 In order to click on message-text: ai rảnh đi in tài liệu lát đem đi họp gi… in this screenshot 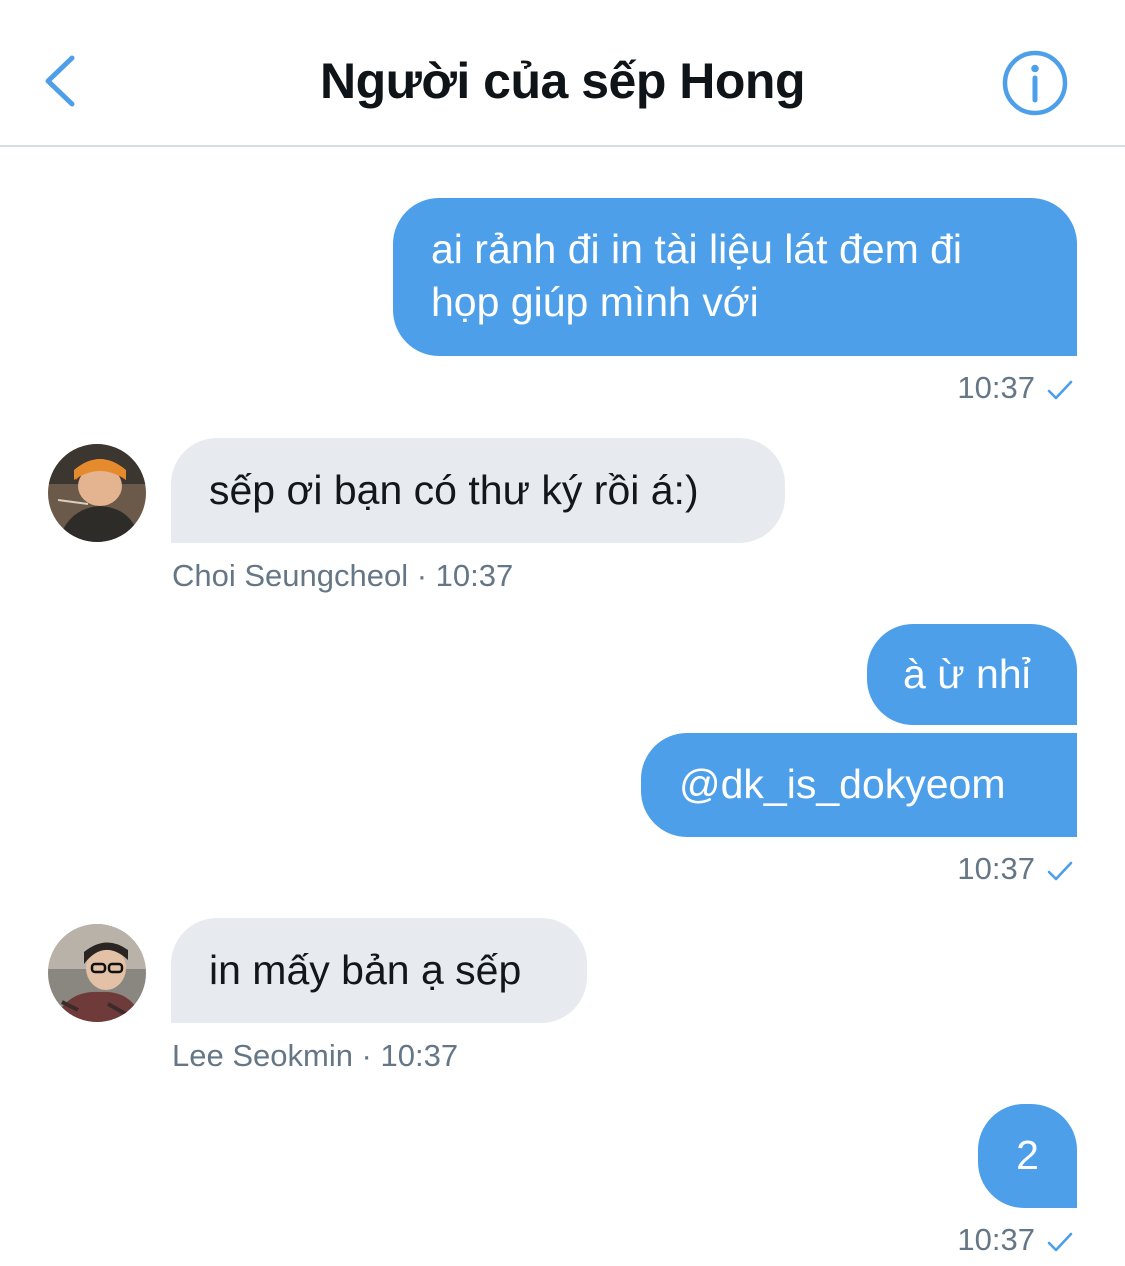, I will do `click(697, 275)`.